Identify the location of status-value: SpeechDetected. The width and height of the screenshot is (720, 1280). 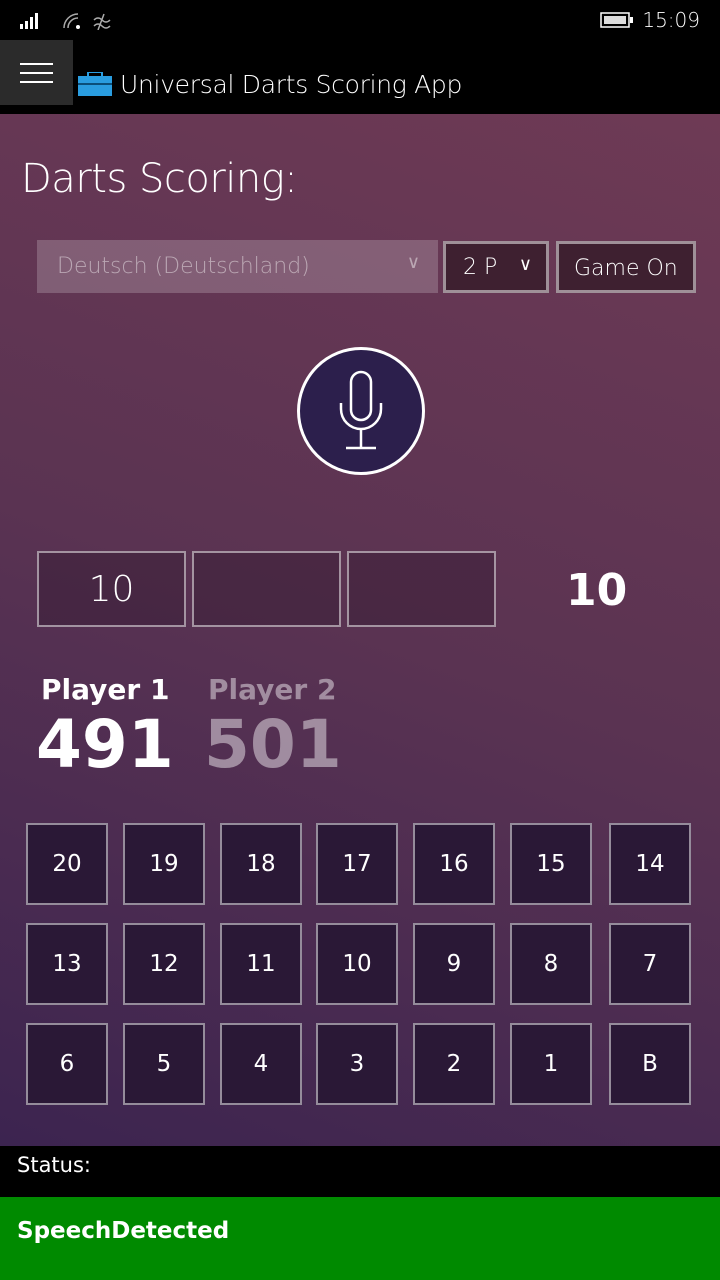
(360, 1238).